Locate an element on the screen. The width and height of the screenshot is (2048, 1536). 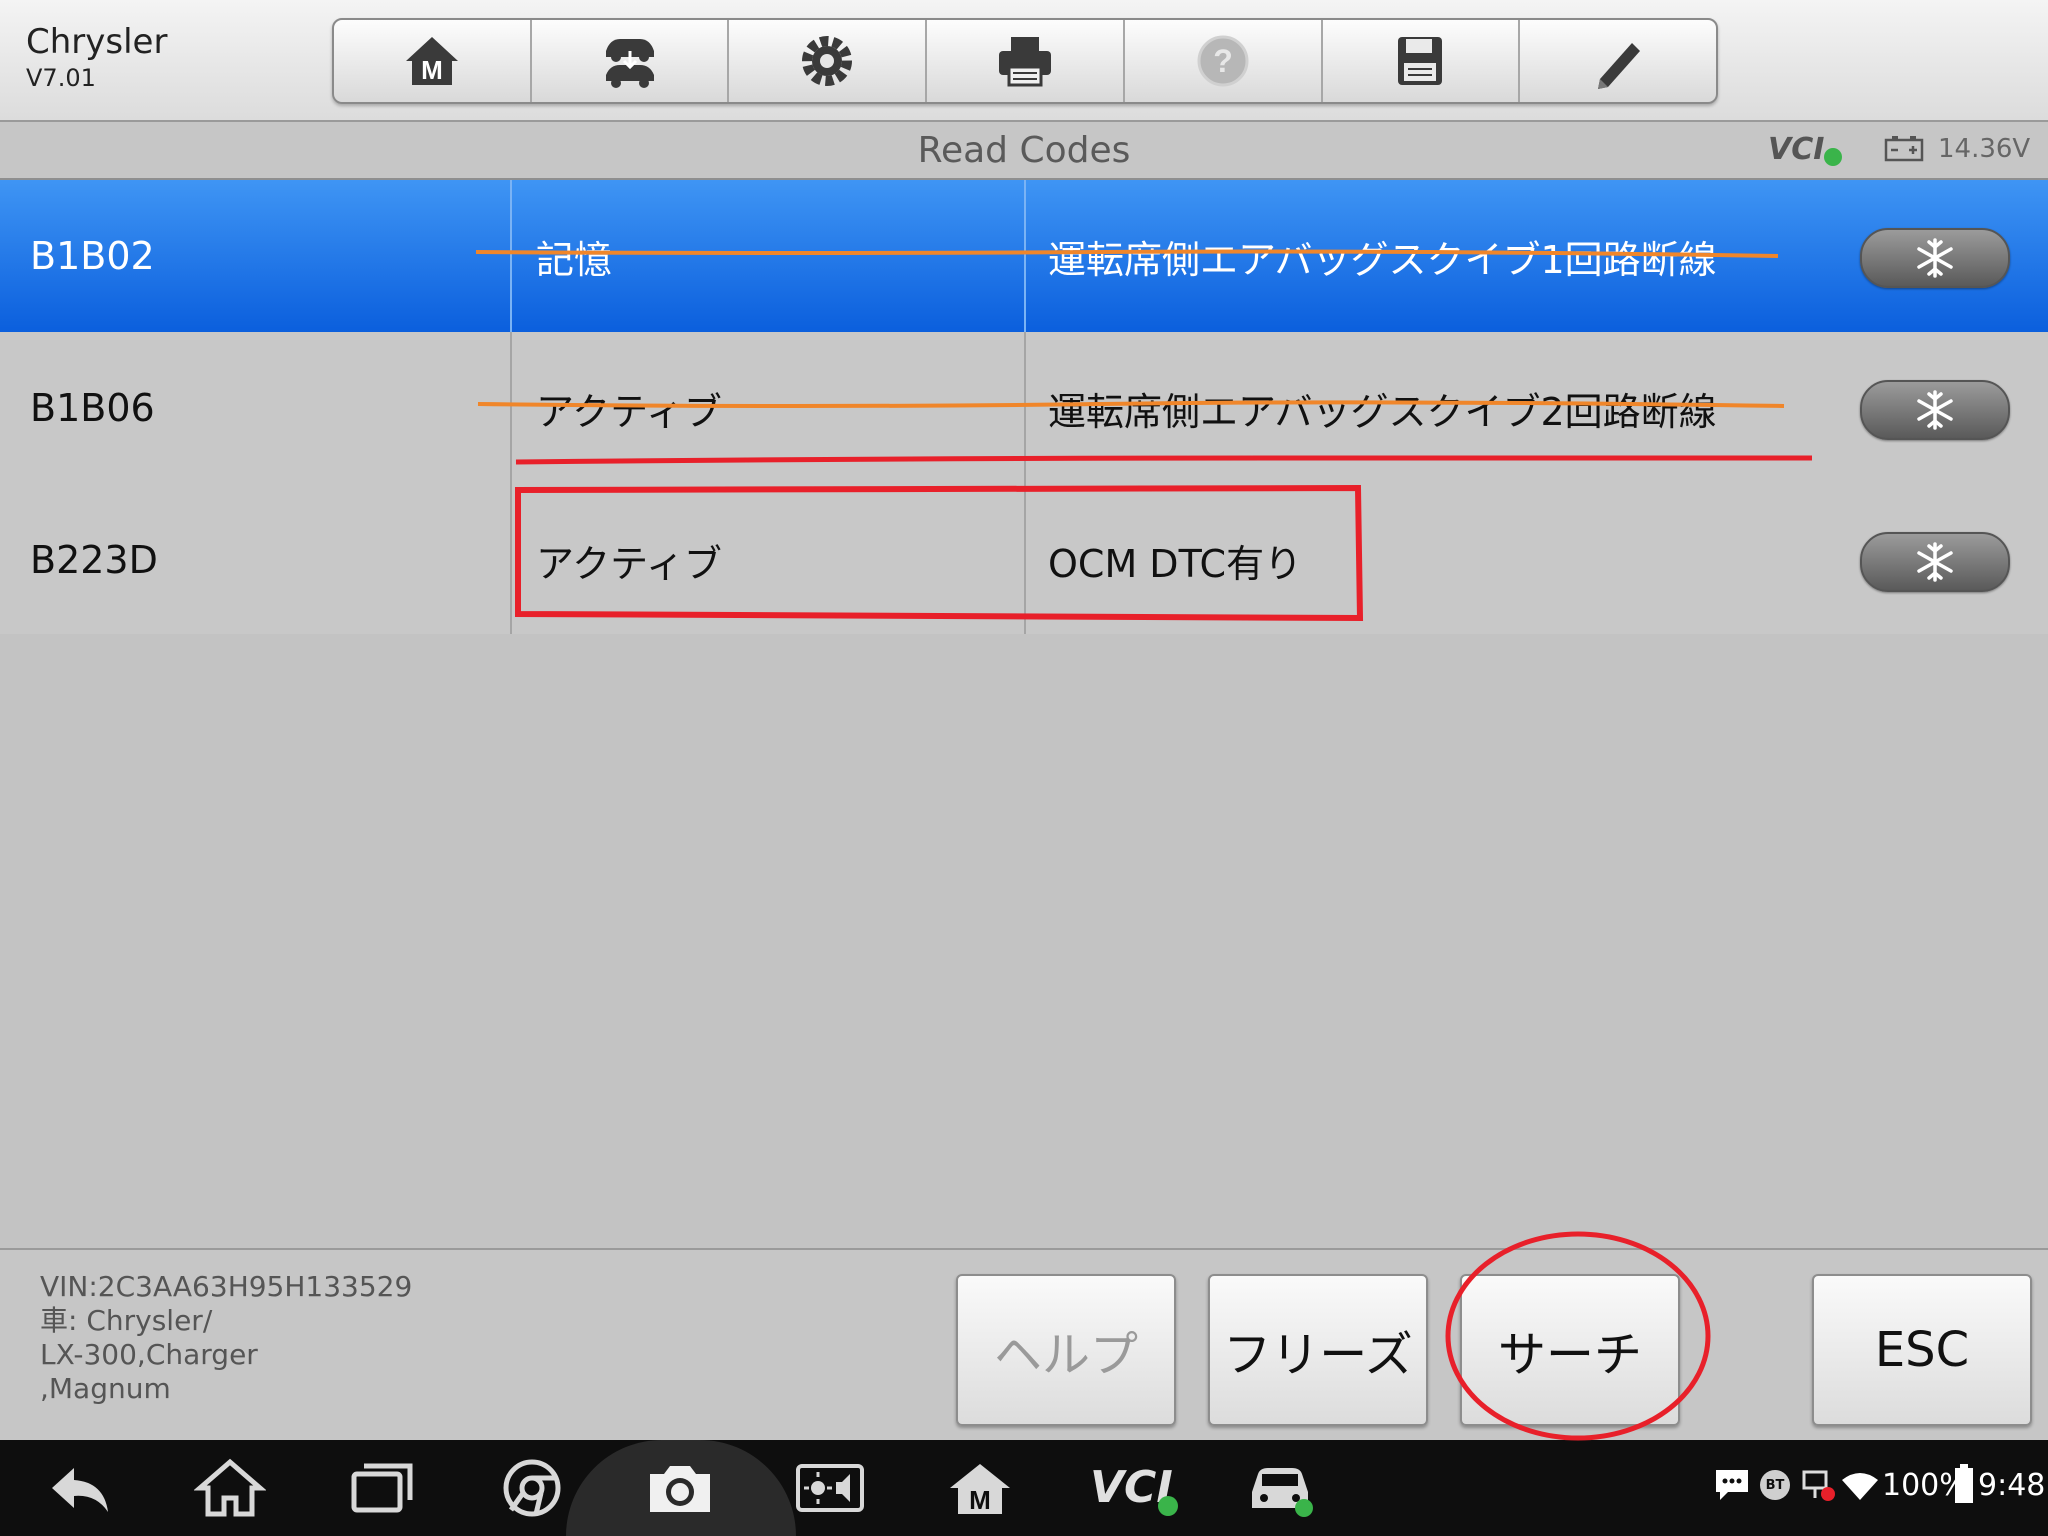
vin-text: VIN:2C3AA63H95H133529 is located at coordinates (226, 1286).